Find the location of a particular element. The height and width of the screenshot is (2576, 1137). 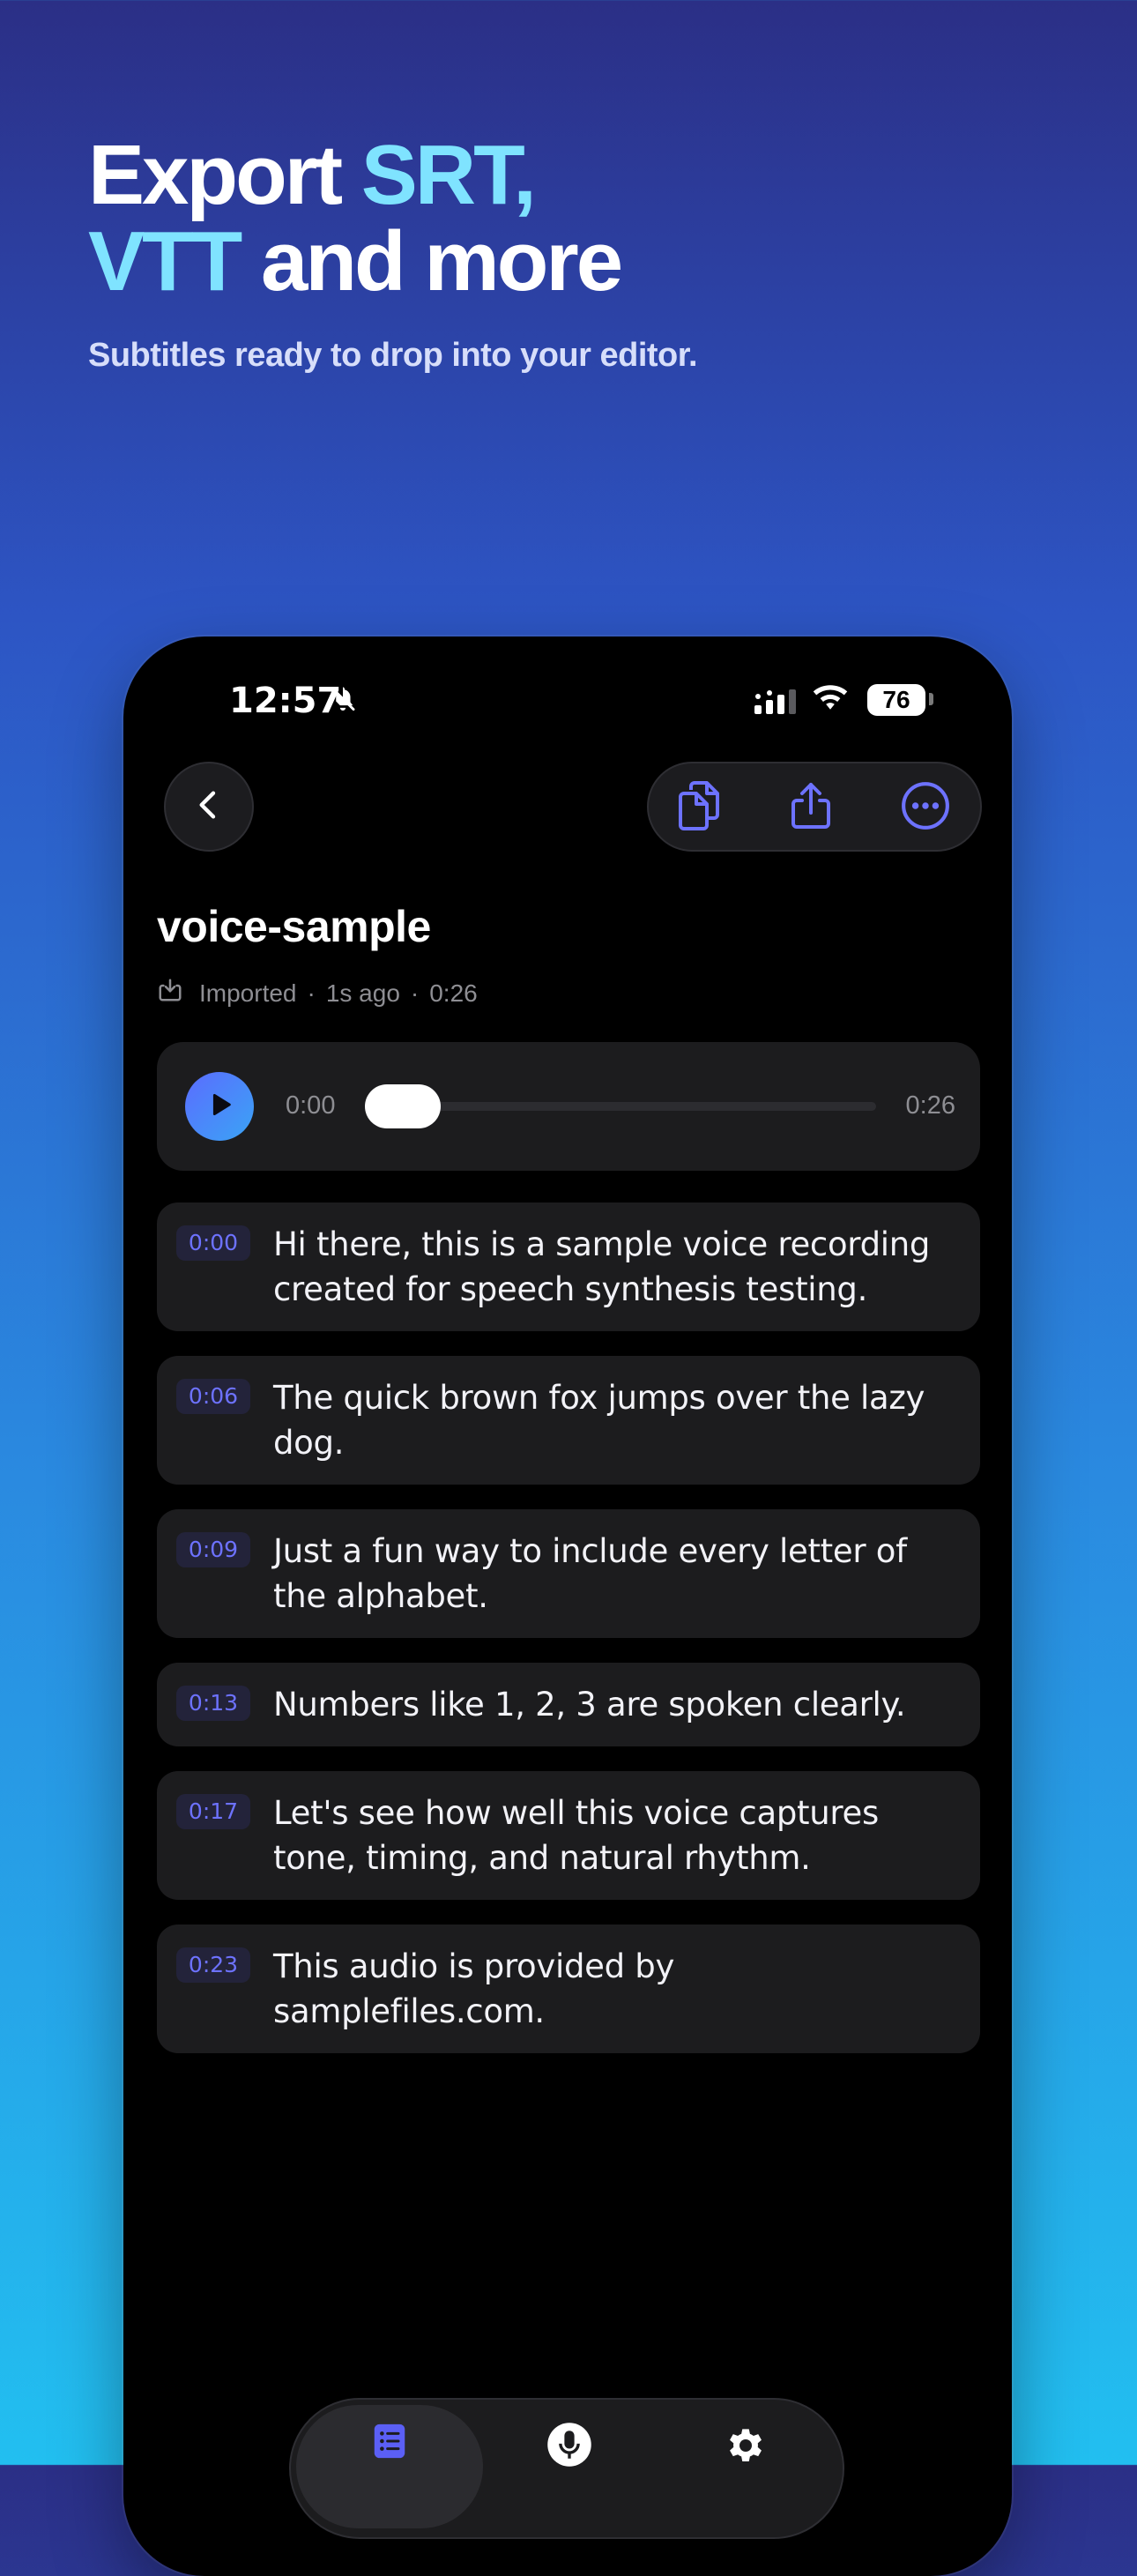

tab-settings is located at coordinates (745, 2466).